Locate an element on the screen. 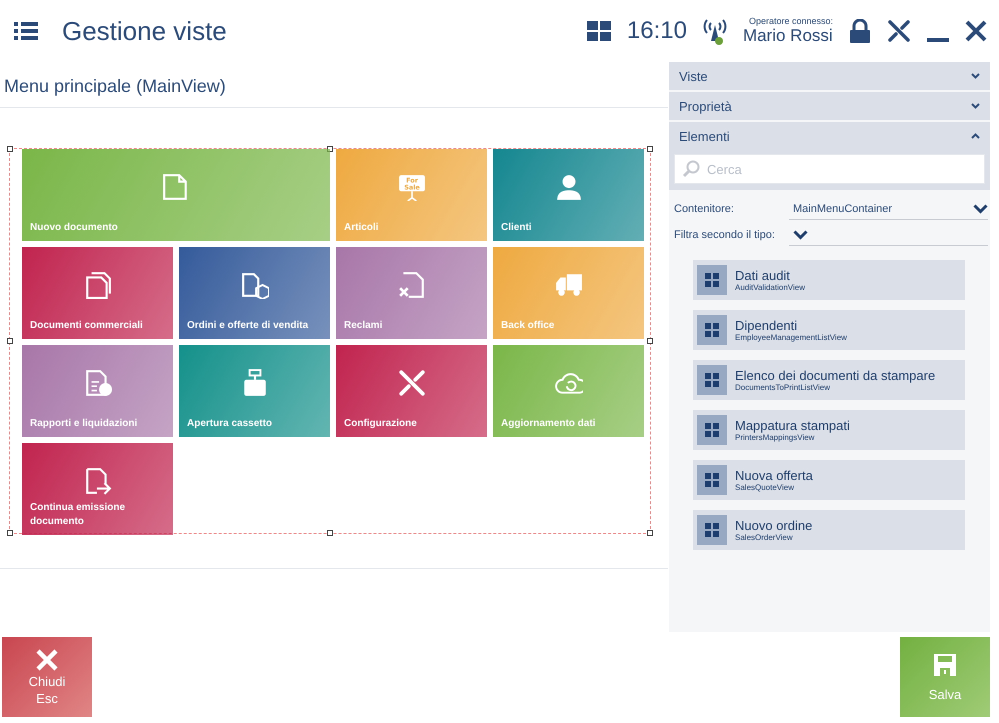 The width and height of the screenshot is (999, 723). accordion-header: Elementi is located at coordinates (829, 136).